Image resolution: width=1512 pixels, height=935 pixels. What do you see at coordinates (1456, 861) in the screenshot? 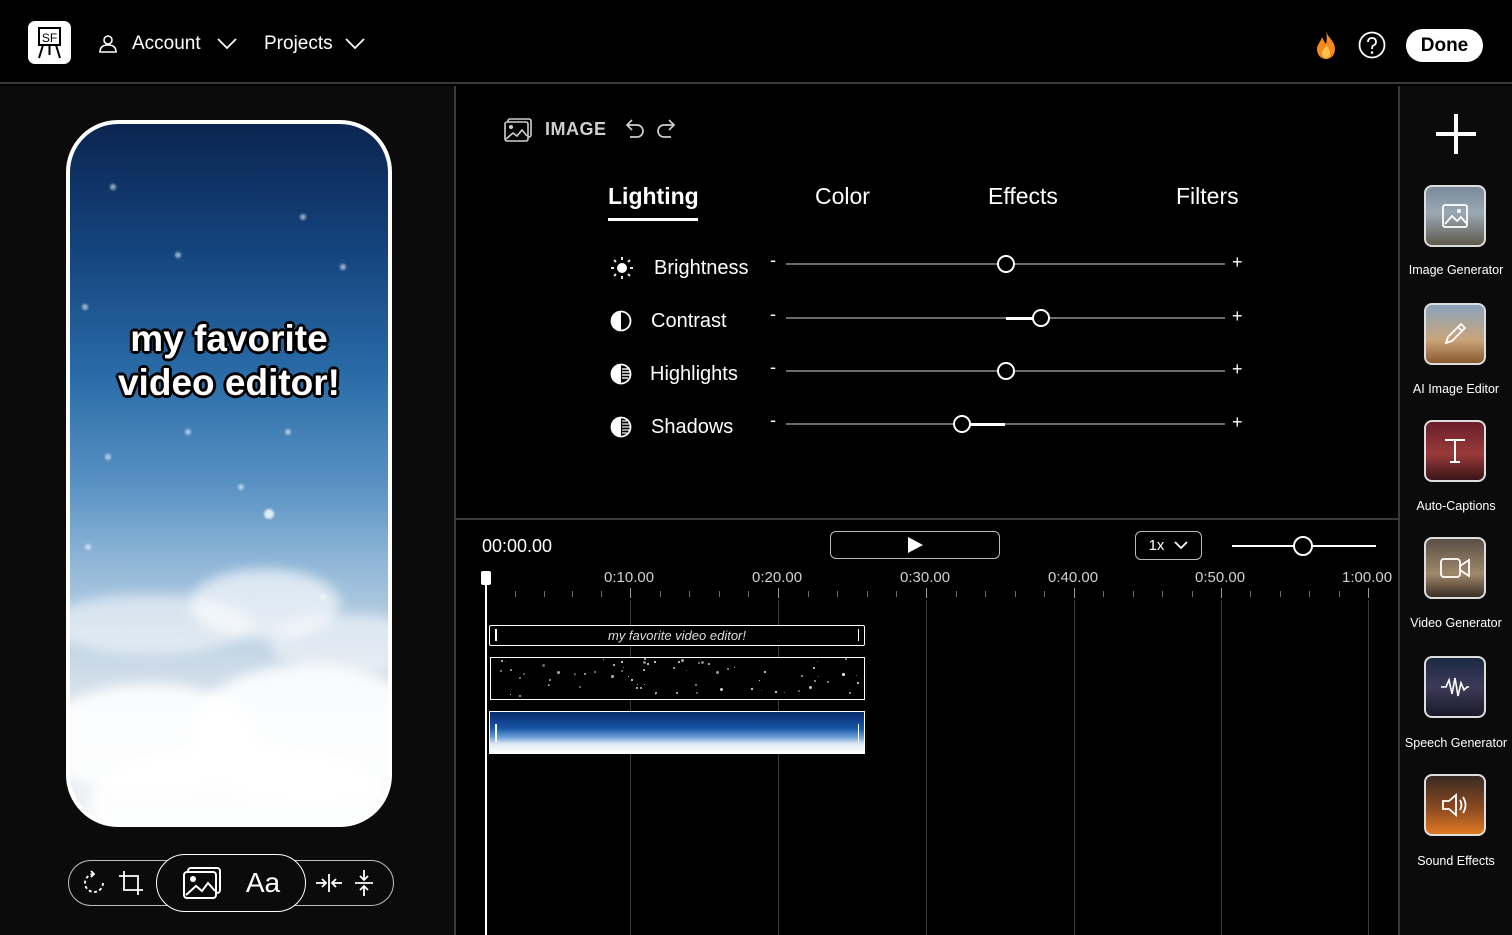
I see `tool-label: Sound Effects` at bounding box center [1456, 861].